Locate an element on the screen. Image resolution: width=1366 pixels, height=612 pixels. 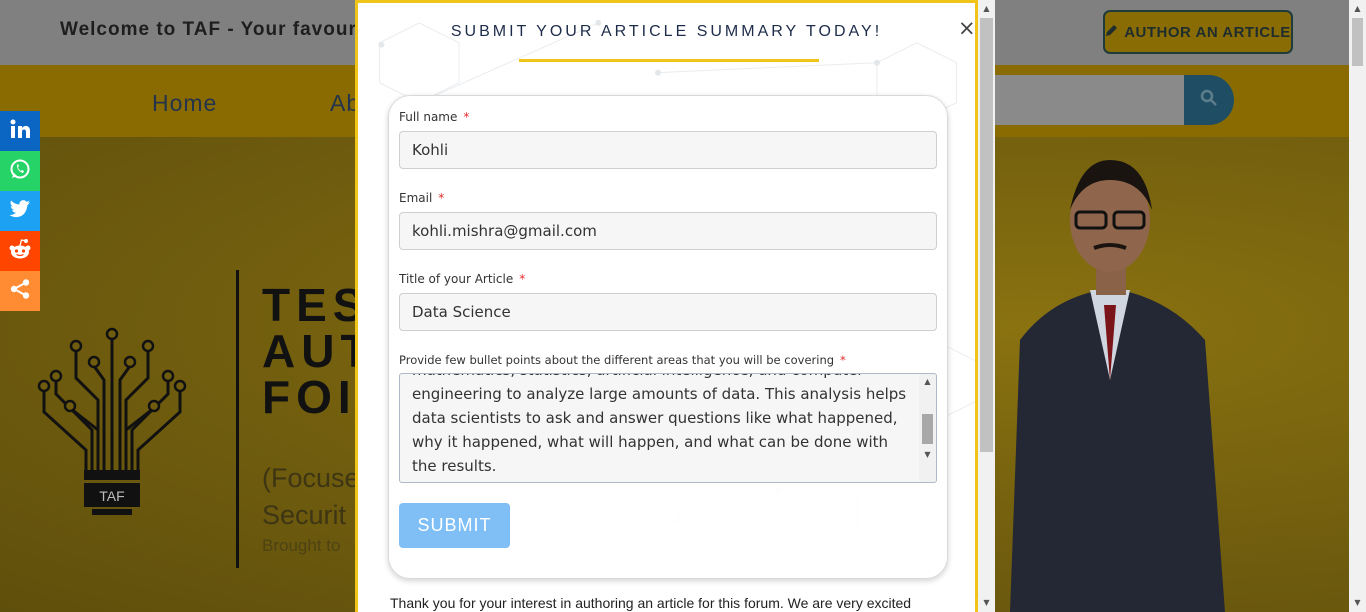
twitter-icon is located at coordinates (20, 211).